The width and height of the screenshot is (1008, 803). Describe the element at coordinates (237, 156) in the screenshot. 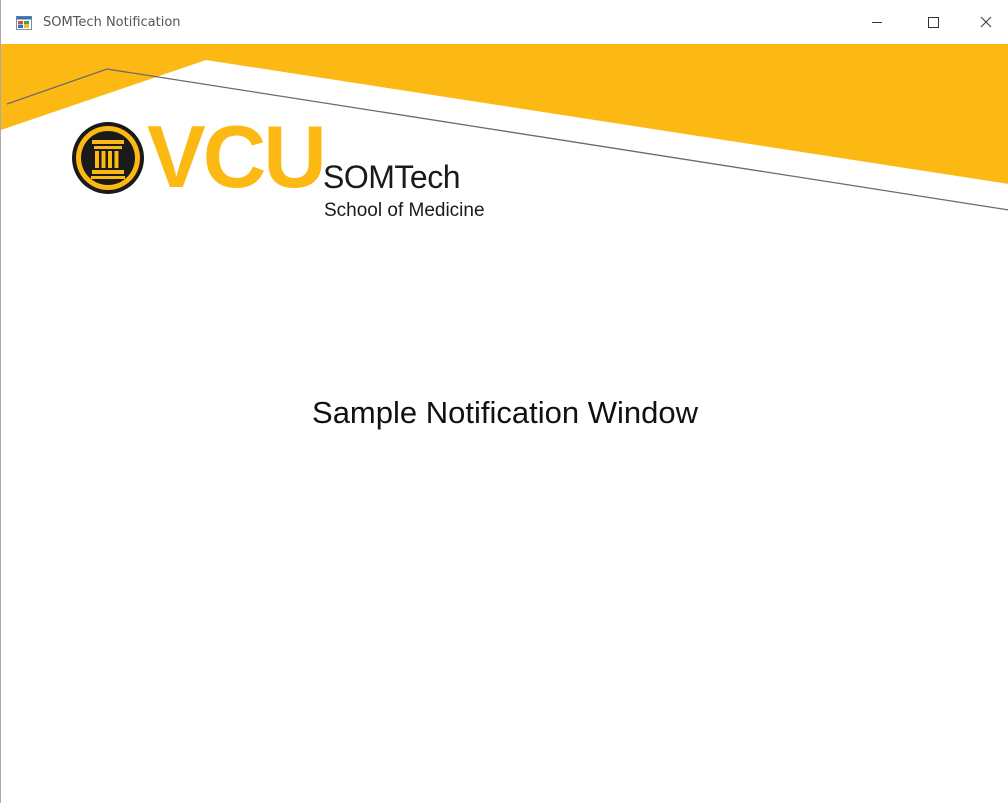

I see `vcu-wordmark: VCU` at that location.